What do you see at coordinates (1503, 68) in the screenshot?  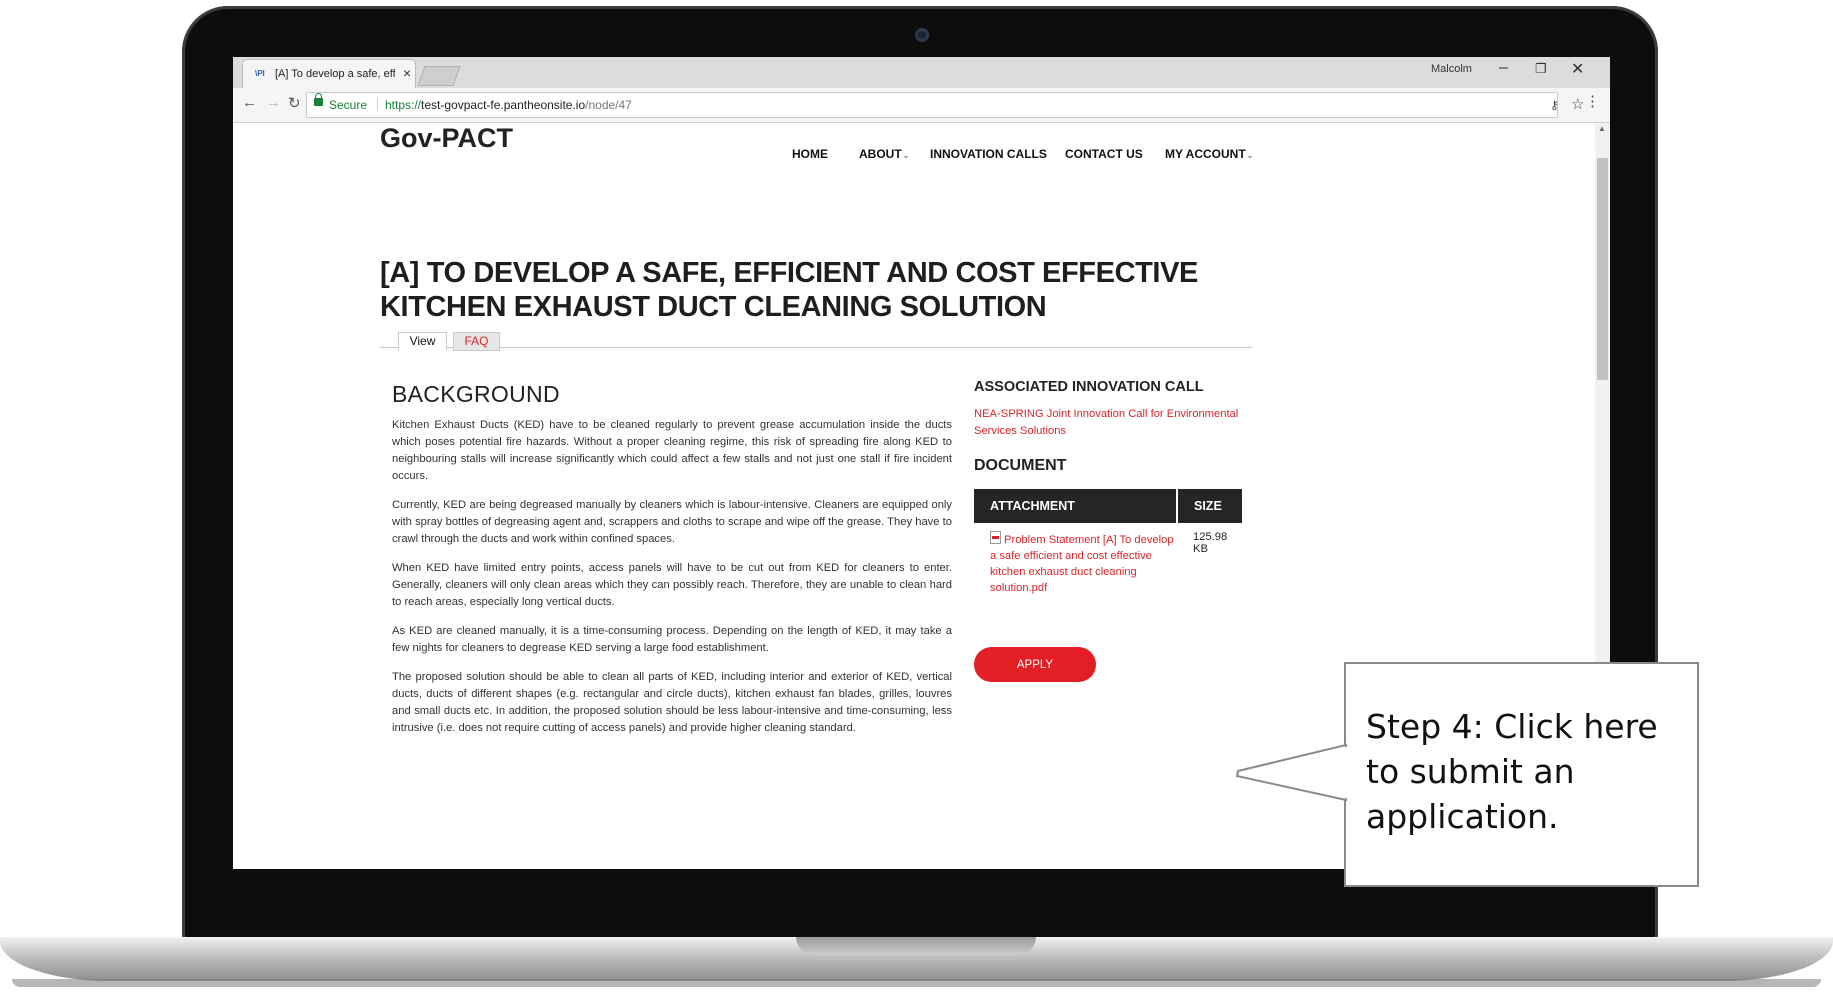 I see `minimize-icon: –` at bounding box center [1503, 68].